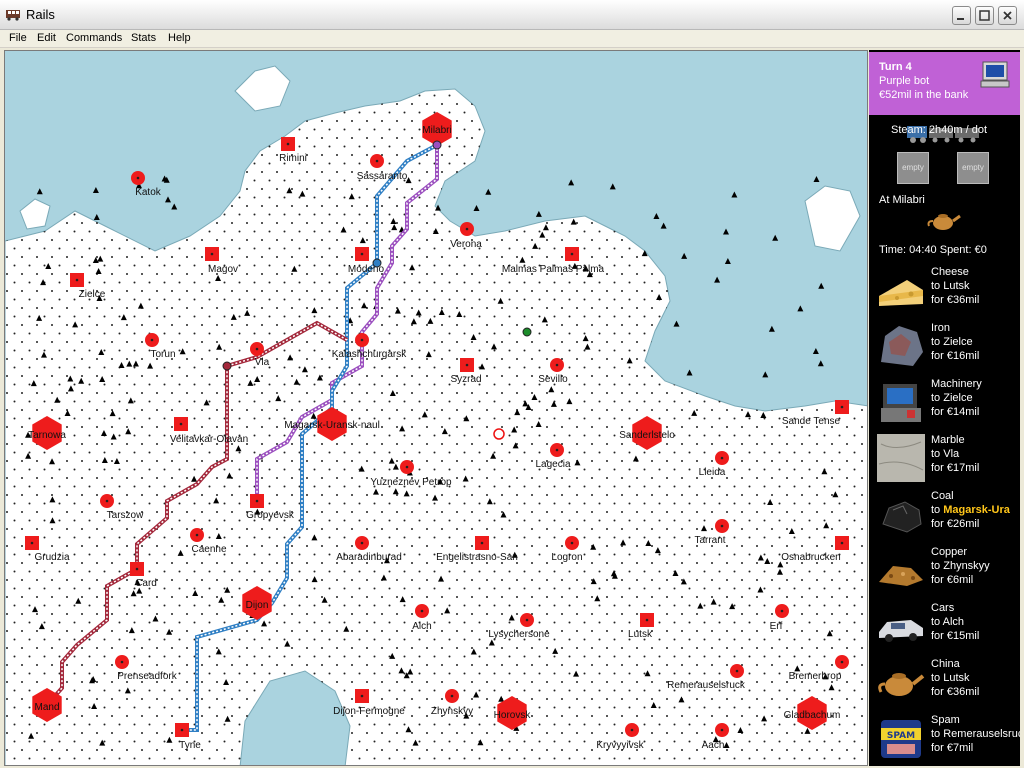 This screenshot has width=1024, height=768. I want to click on city-label: Lleida, so click(712, 472).